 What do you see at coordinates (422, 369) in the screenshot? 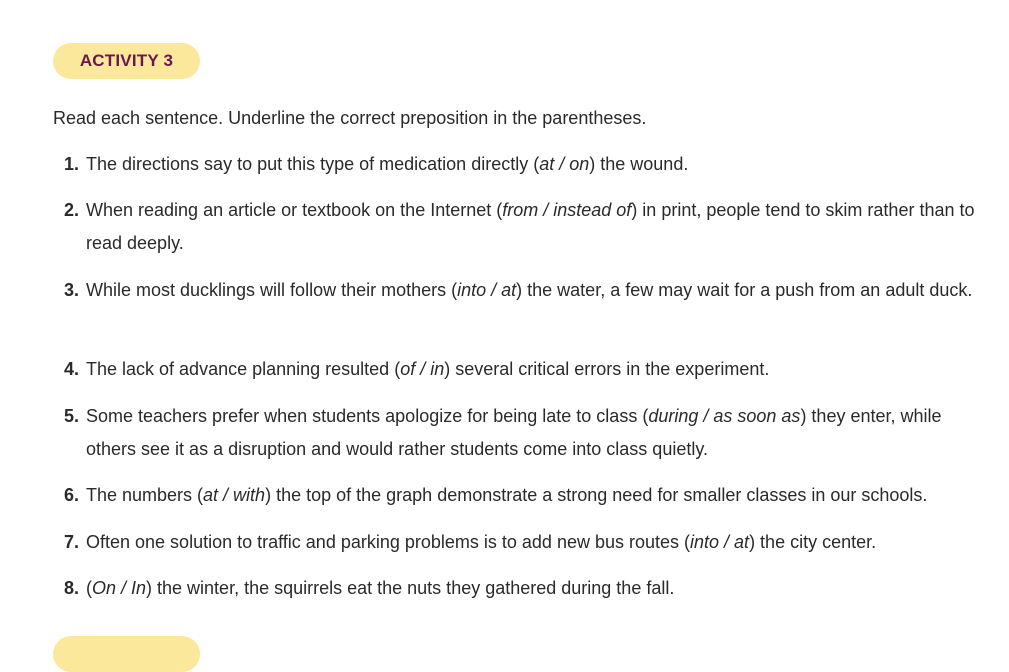
I see `preposition-choice: of / in` at bounding box center [422, 369].